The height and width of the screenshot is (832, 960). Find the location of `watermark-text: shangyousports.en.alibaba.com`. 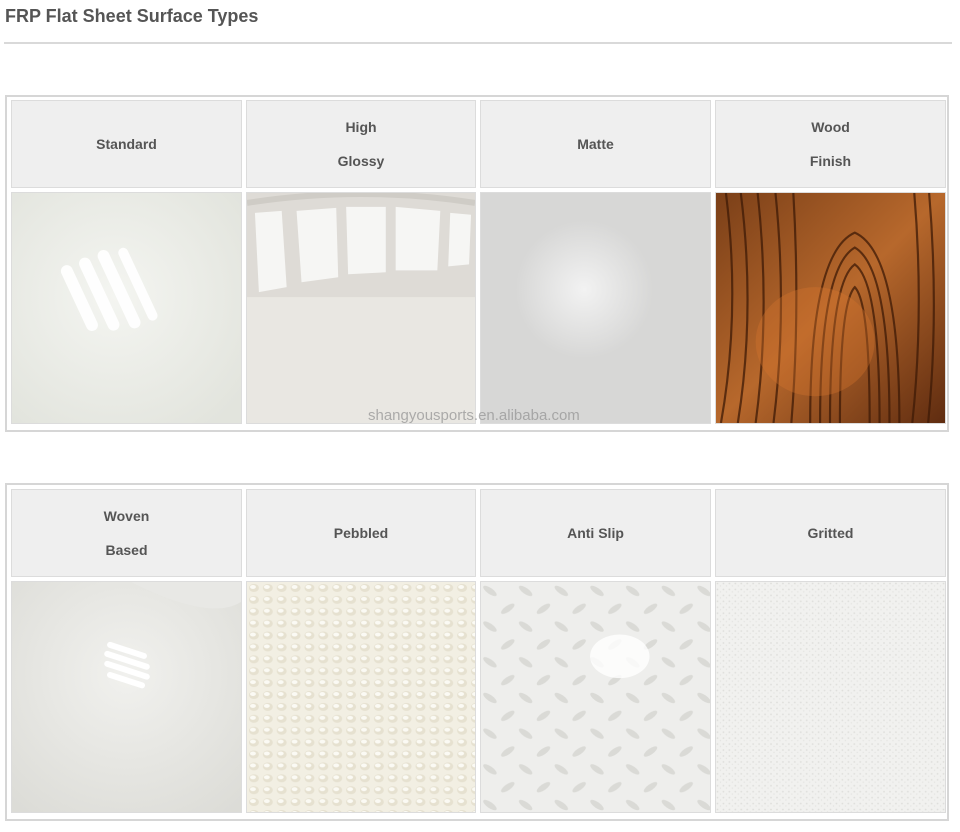

watermark-text: shangyousports.en.alibaba.com is located at coordinates (474, 415).